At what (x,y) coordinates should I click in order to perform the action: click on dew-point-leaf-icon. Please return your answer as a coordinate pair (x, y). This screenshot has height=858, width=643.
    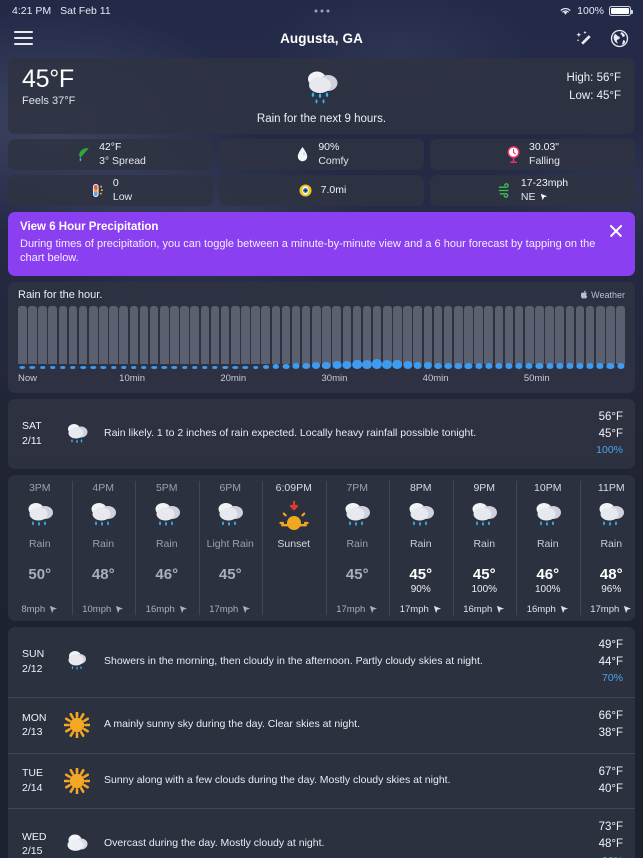
    Looking at the image, I should click on (84, 155).